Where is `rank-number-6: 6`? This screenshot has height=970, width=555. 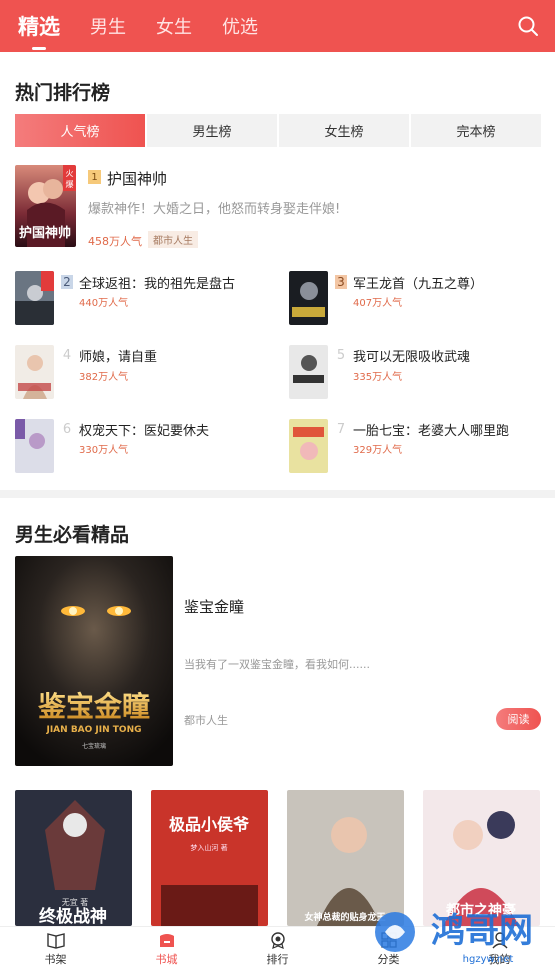
rank-number-6: 6 is located at coordinates (67, 429).